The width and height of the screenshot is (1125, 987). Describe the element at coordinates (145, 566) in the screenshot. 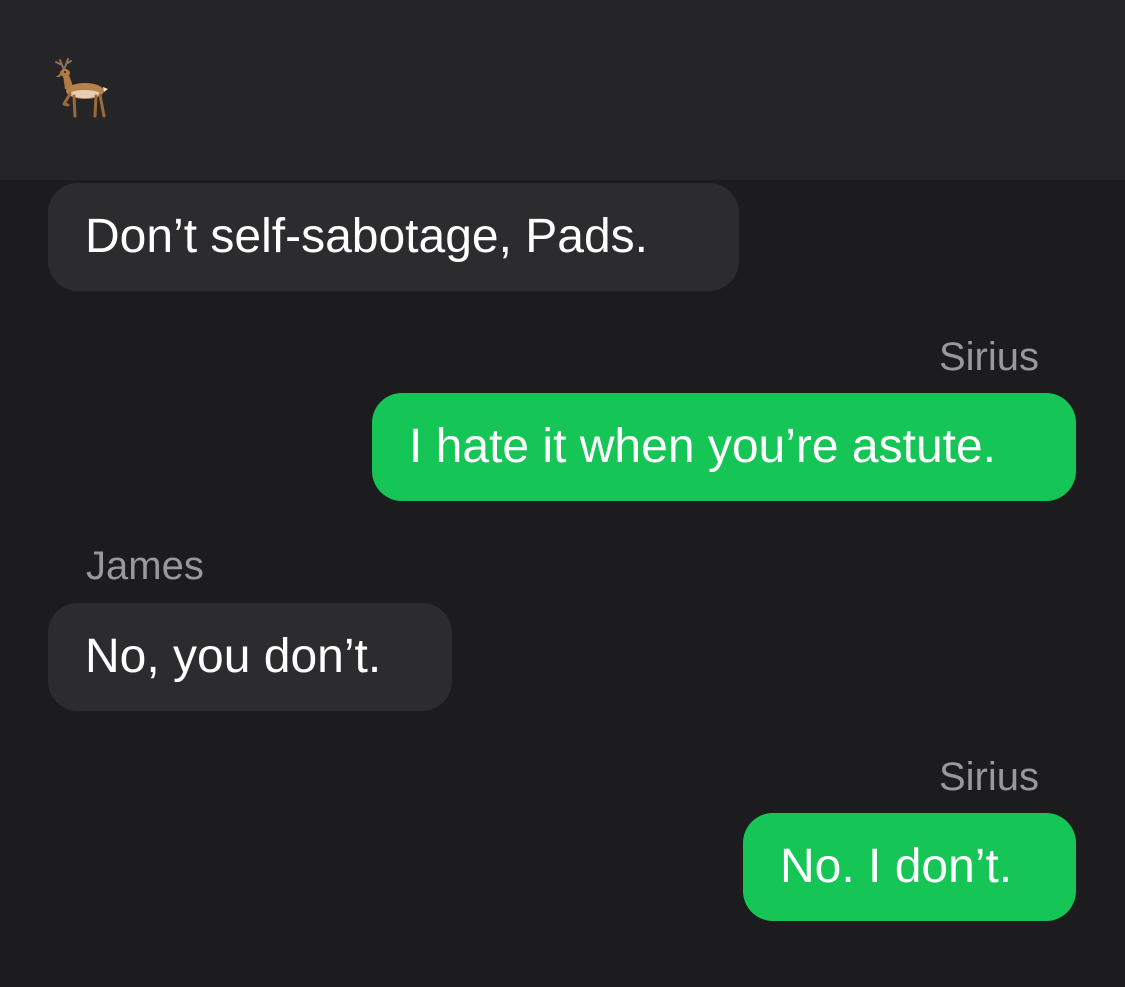

I see `sender-label: James` at that location.